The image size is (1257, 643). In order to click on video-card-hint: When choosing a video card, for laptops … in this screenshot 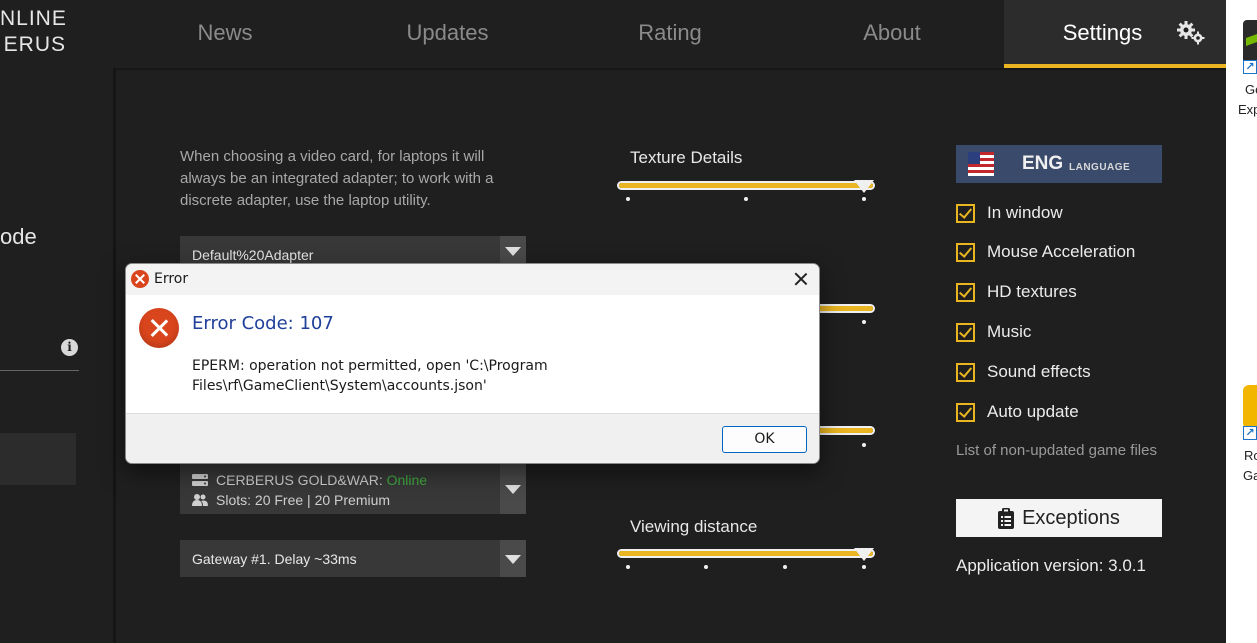, I will do `click(337, 178)`.